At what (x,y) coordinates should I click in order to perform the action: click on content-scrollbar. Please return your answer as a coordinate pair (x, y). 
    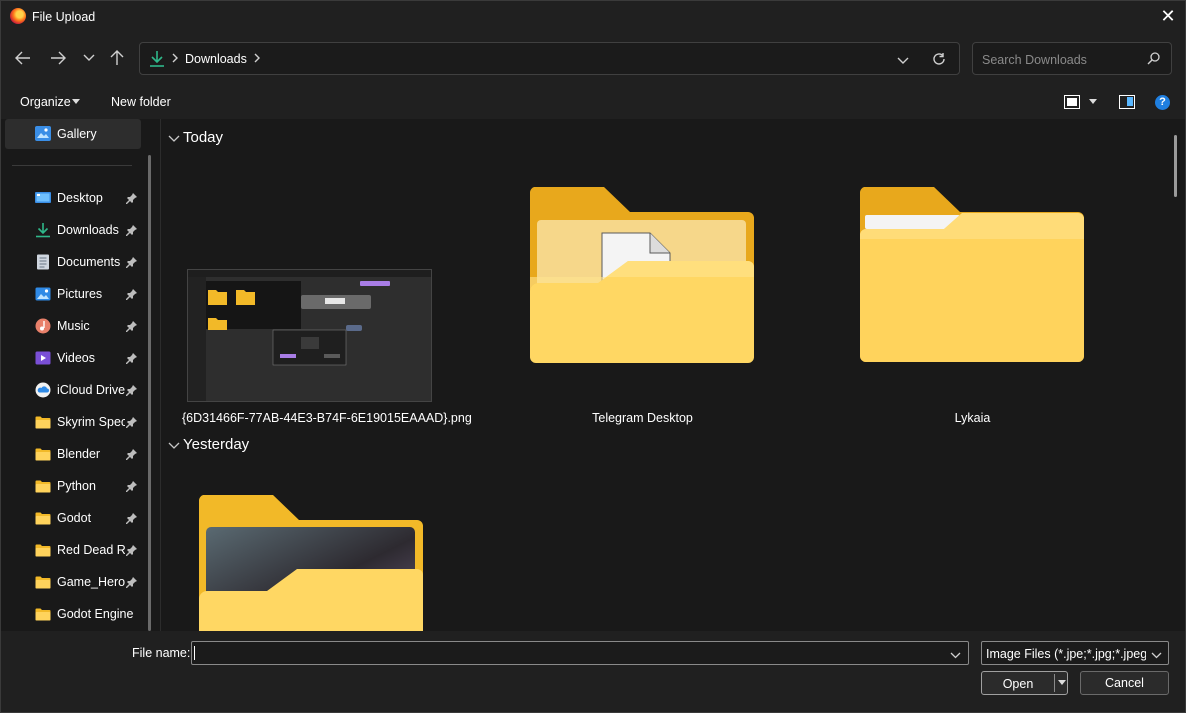
    Looking at the image, I should click on (1175, 166).